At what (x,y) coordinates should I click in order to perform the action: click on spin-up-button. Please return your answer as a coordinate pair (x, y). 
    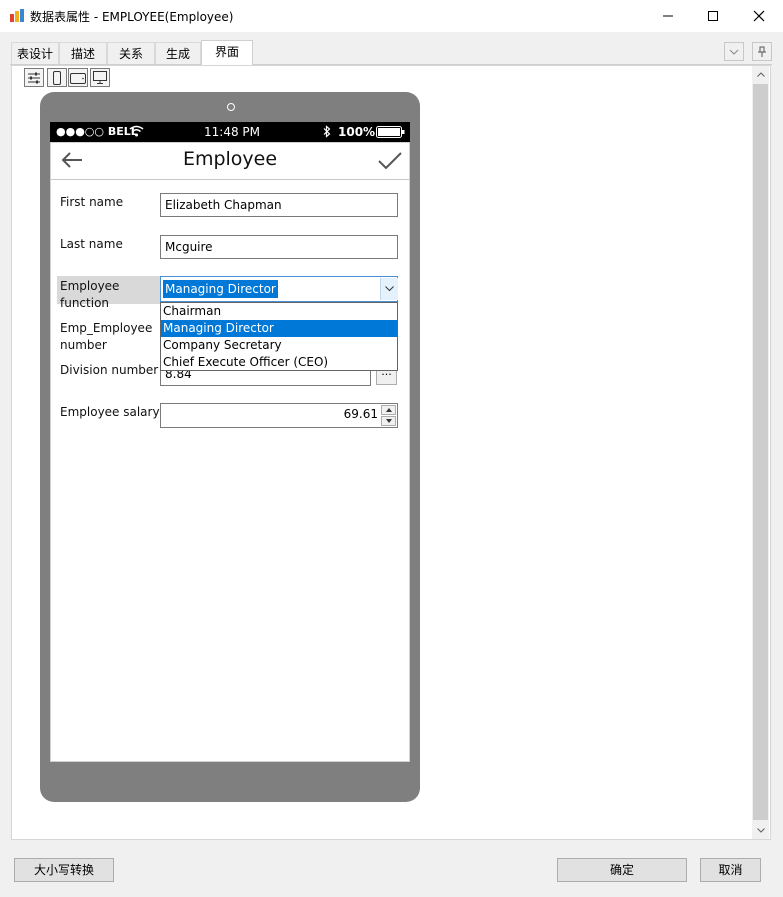
    Looking at the image, I should click on (388, 410).